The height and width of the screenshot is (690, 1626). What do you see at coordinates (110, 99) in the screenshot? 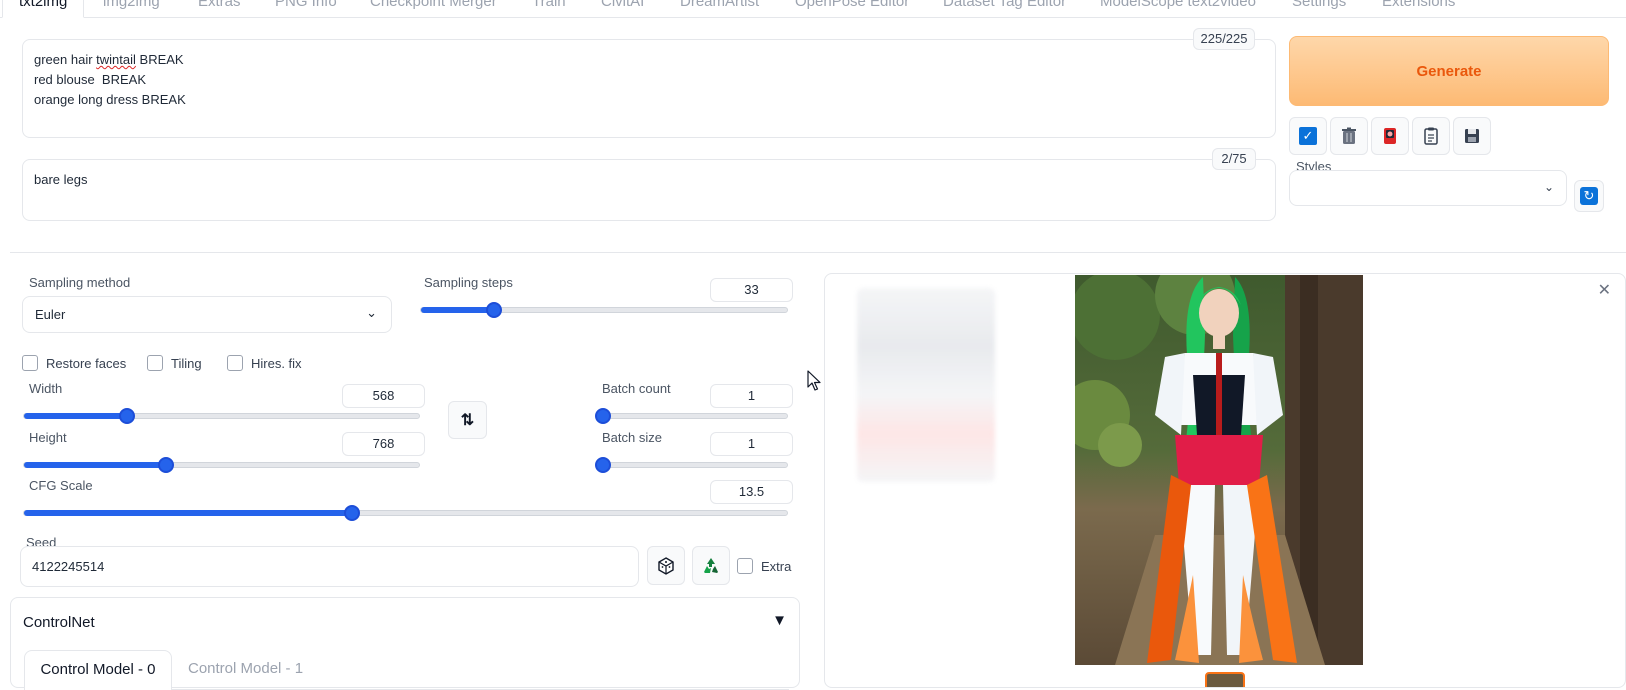
I see `prompt-line-3: orange long dress BREAK` at bounding box center [110, 99].